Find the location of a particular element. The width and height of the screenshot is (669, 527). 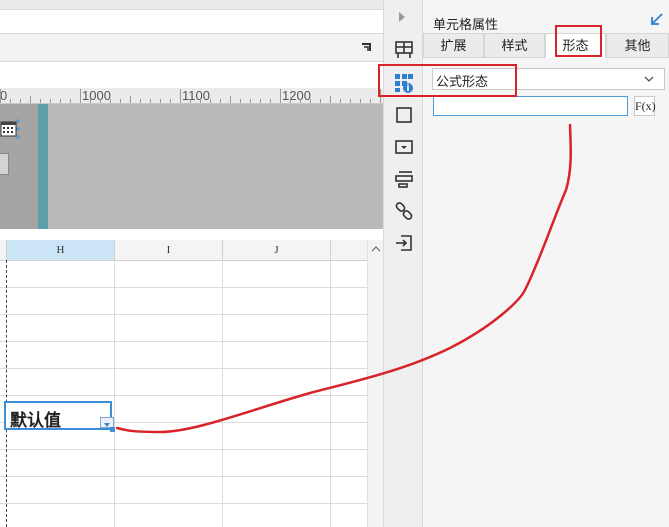

frame-icon is located at coordinates (404, 115).